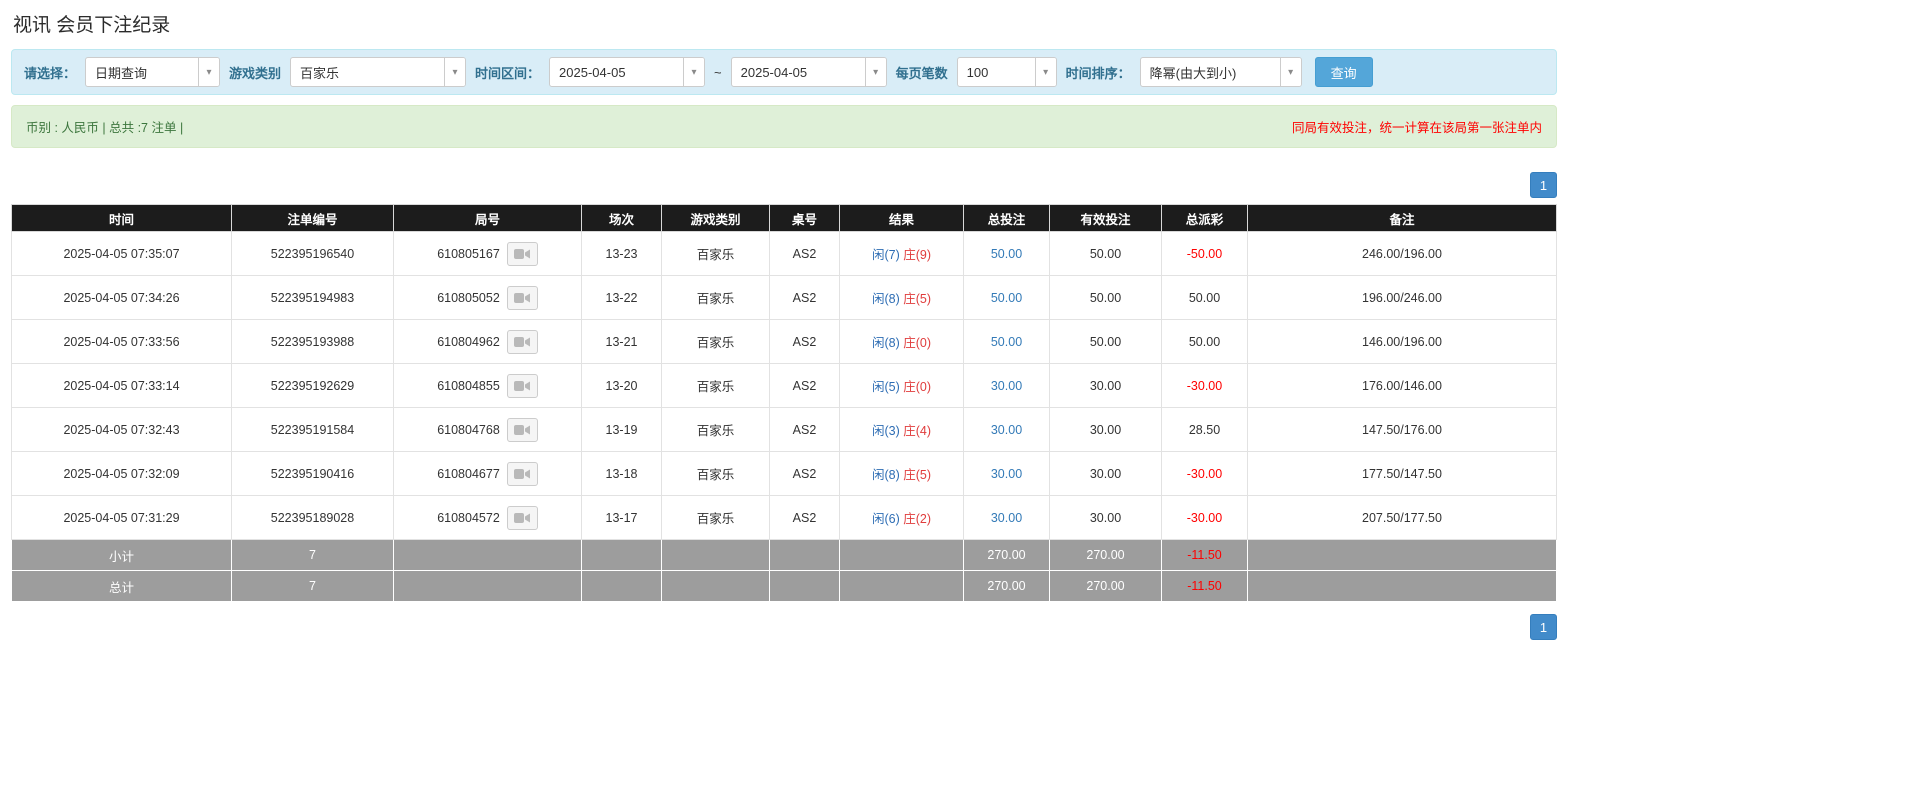 This screenshot has height=789, width=1919. Describe the element at coordinates (917, 255) in the screenshot. I see `result-banker: 庄(9)` at that location.